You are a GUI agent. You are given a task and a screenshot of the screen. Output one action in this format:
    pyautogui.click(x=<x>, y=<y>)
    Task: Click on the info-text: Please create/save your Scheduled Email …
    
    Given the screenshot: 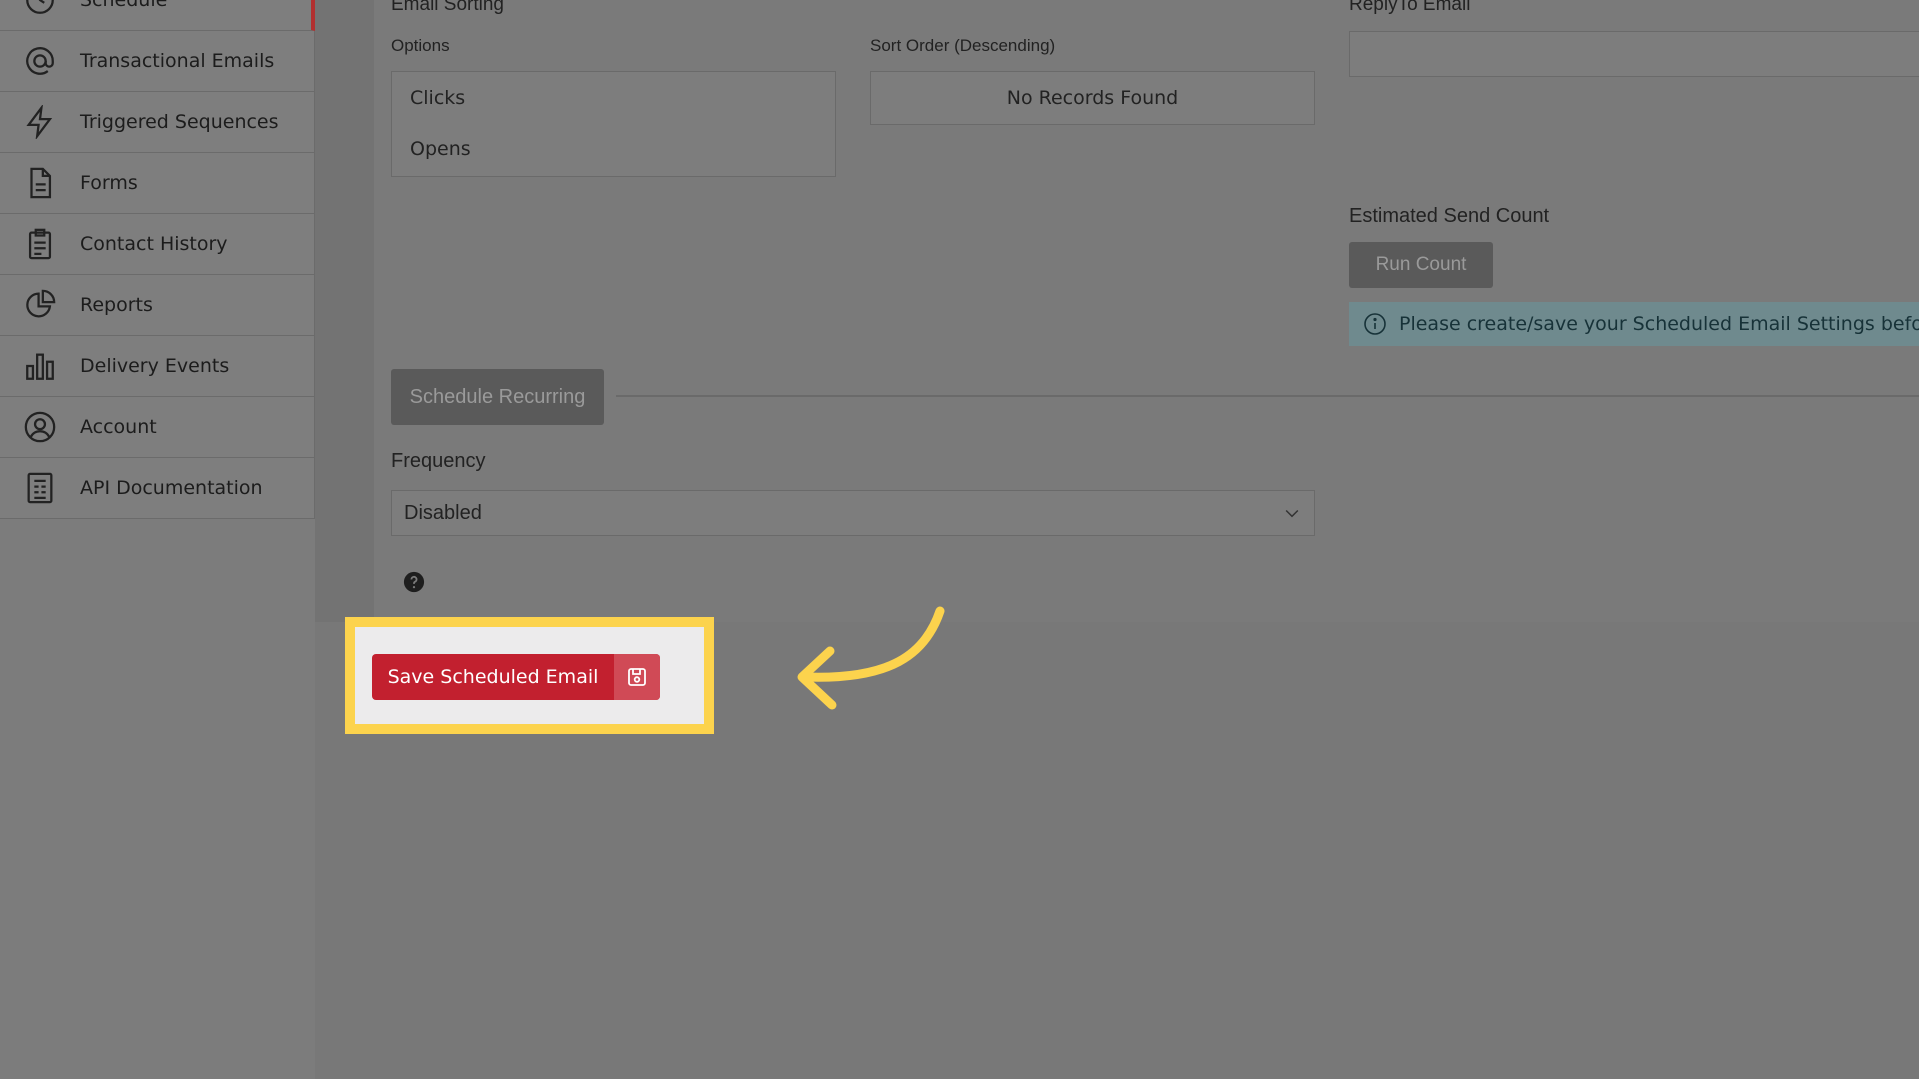 What is the action you would take?
    pyautogui.click(x=1659, y=324)
    